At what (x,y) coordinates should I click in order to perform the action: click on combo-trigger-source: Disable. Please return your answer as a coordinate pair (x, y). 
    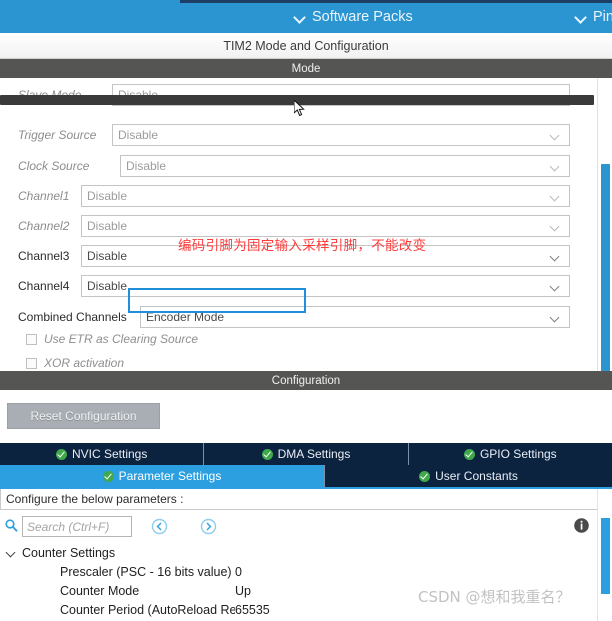
    Looking at the image, I should click on (341, 135).